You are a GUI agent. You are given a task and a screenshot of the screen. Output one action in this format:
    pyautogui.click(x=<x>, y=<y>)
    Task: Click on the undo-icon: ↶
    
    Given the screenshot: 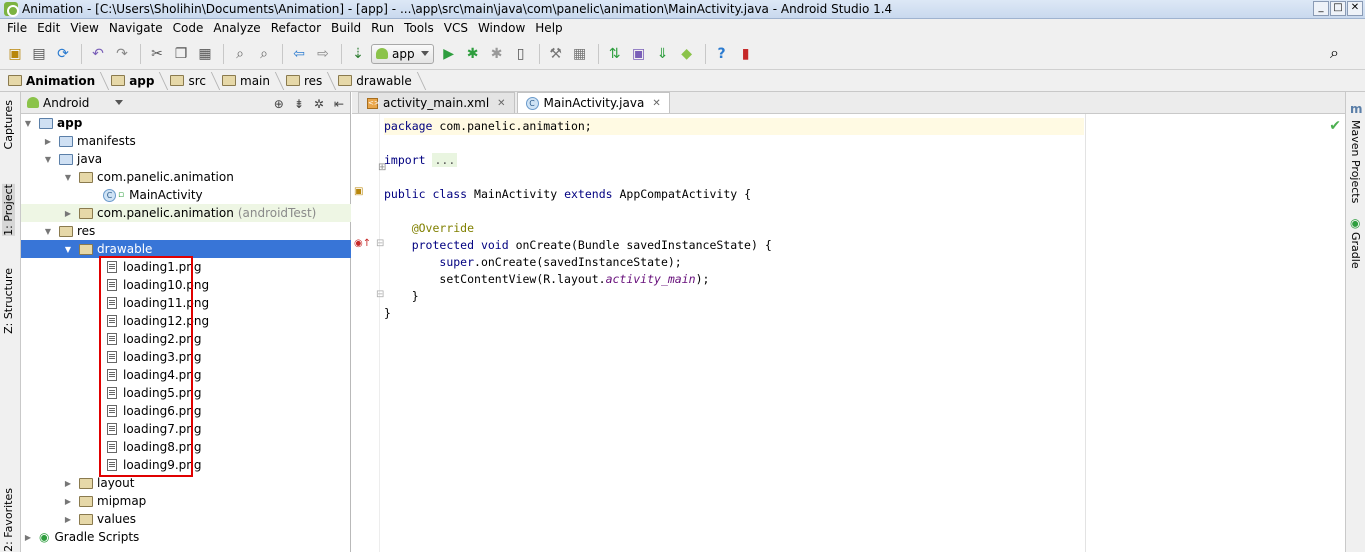 What is the action you would take?
    pyautogui.click(x=98, y=54)
    